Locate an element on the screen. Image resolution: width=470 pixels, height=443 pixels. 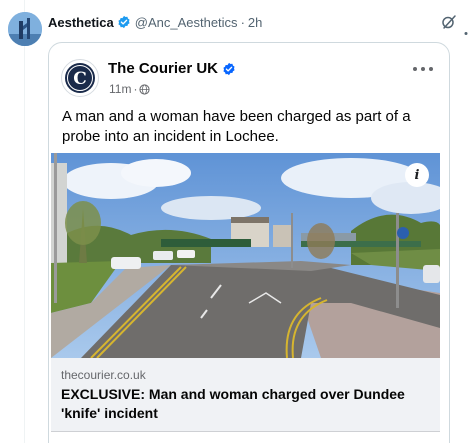
action-bar-divider is located at coordinates (245, 431).